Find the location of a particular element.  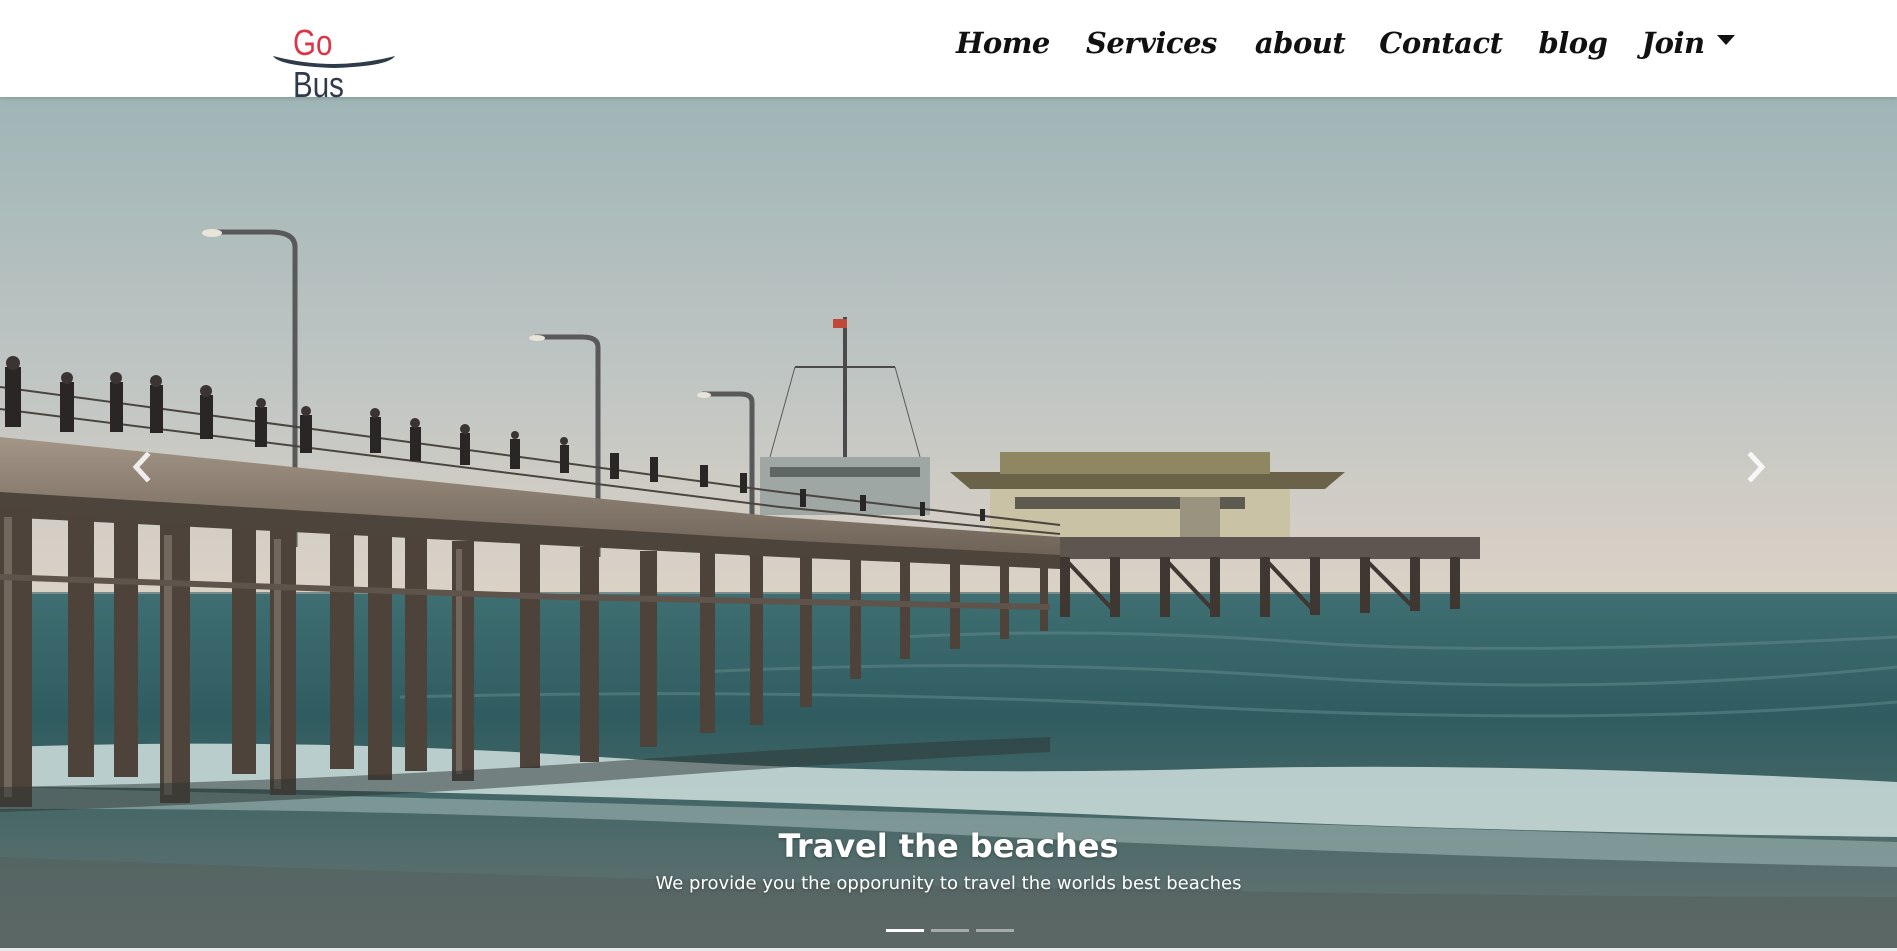

carousel-indicators is located at coordinates (950, 930).